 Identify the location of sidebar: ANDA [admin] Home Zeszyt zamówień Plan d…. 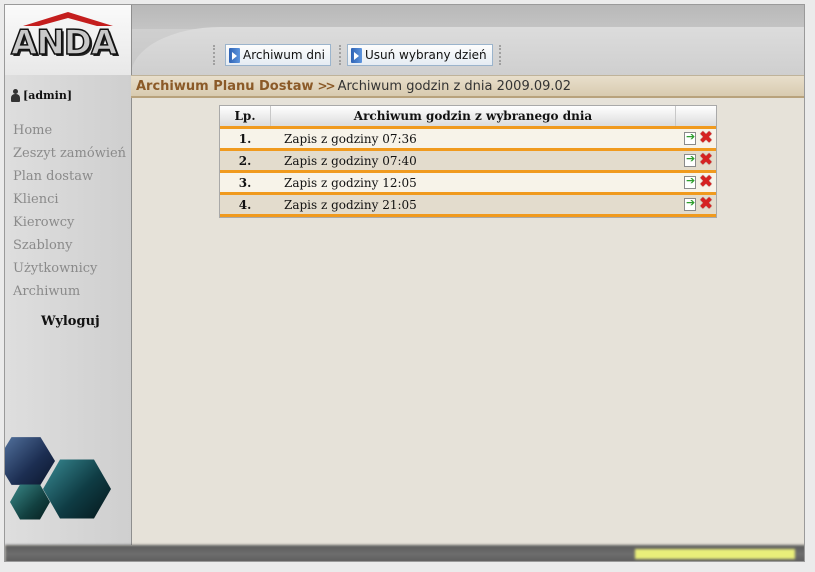
(68, 275).